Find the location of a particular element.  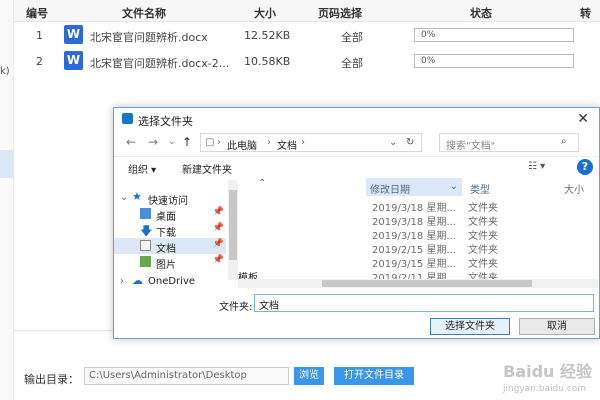

hscrollbar-thumb is located at coordinates (427, 283).